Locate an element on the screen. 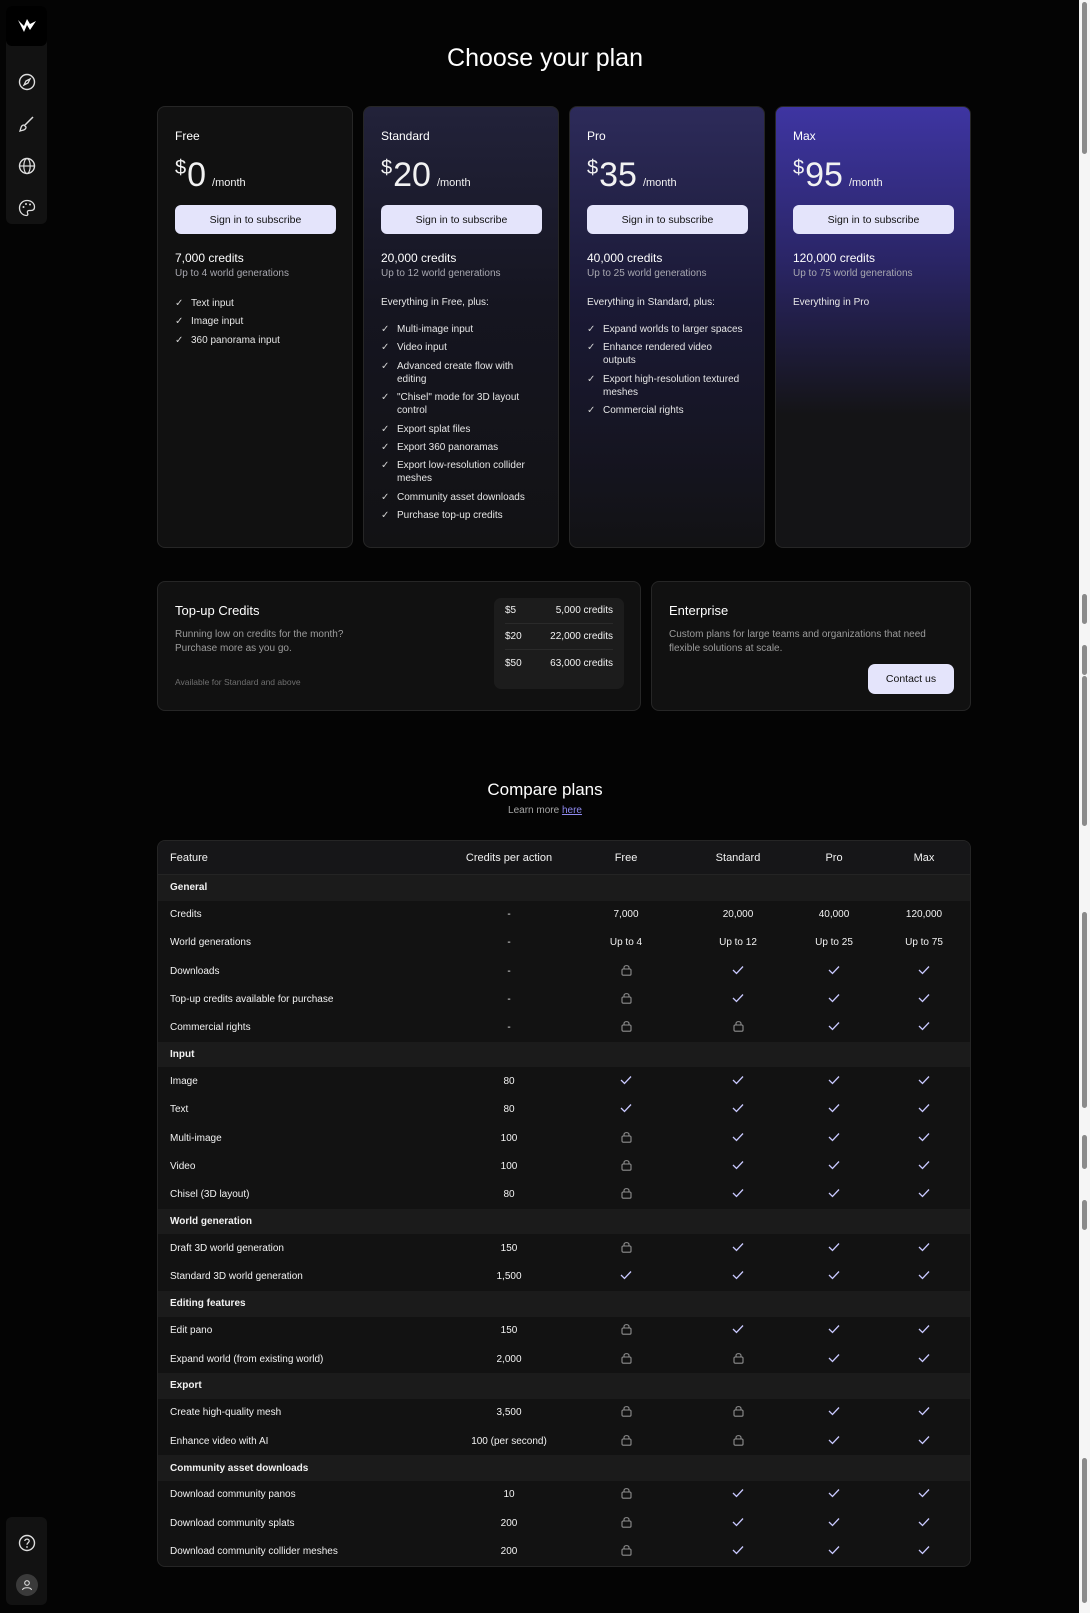 This screenshot has height=1613, width=1090. plan-includes: Everything in Free, plus: is located at coordinates (435, 302).